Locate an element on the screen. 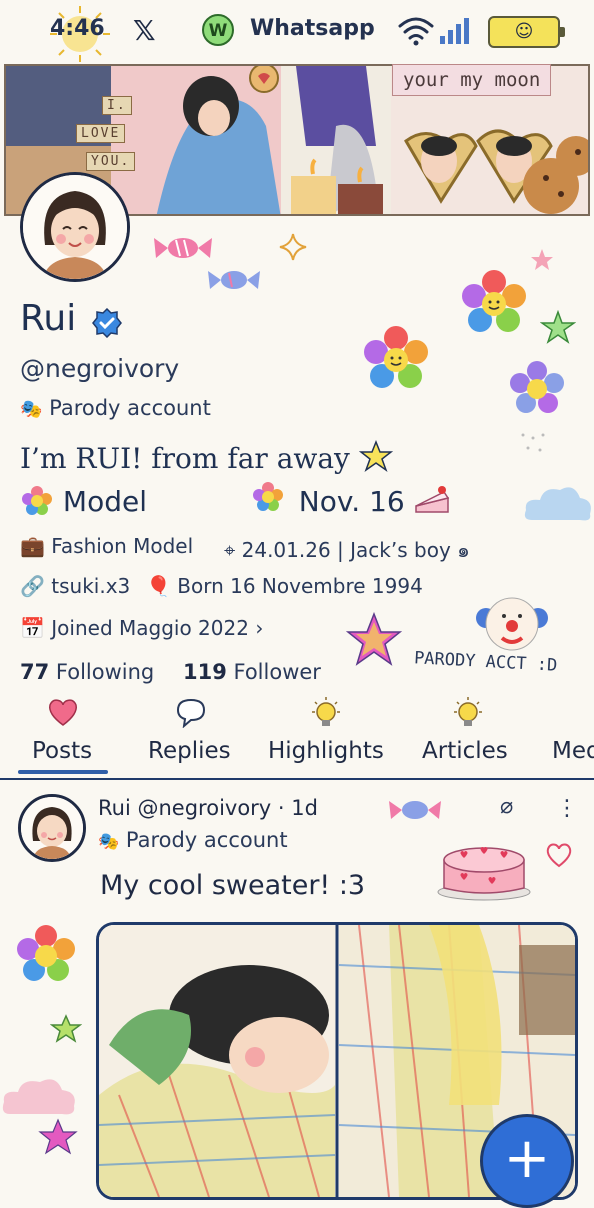 This screenshot has height=1208, width=594. location-pin-icon: ⌖ is located at coordinates (230, 550).